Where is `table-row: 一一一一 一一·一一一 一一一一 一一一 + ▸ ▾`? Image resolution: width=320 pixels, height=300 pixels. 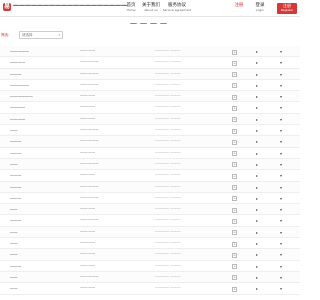 table-row: 一一一一 一一·一一一 一一一一 一一一 + ▸ ▾ is located at coordinates (150, 63).